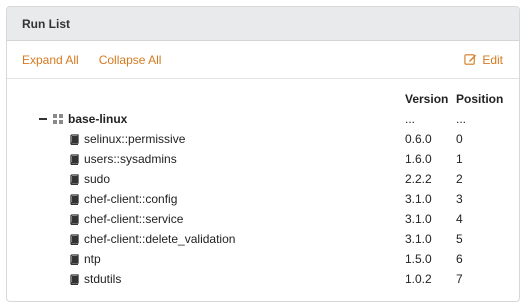  I want to click on table-row: chef-client::config 3.1.0 3, so click(263, 199).